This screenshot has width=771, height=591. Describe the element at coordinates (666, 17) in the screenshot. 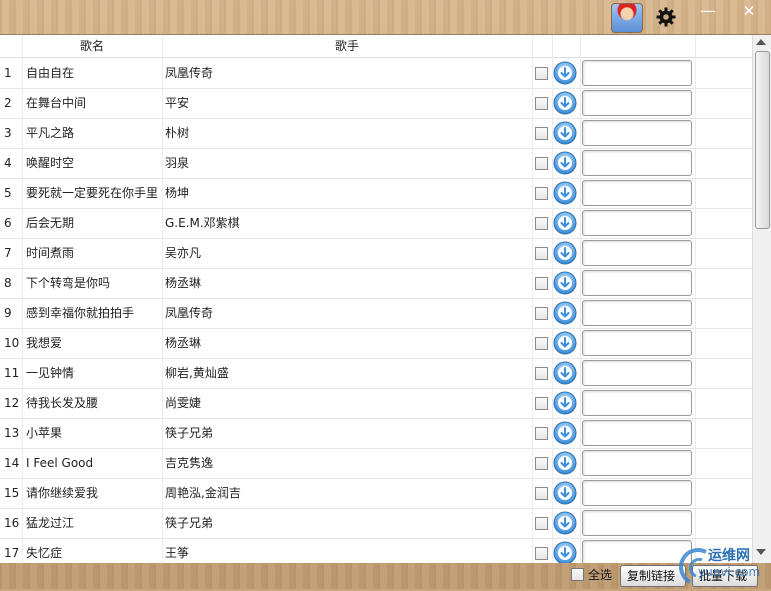

I see `gear-icon` at that location.